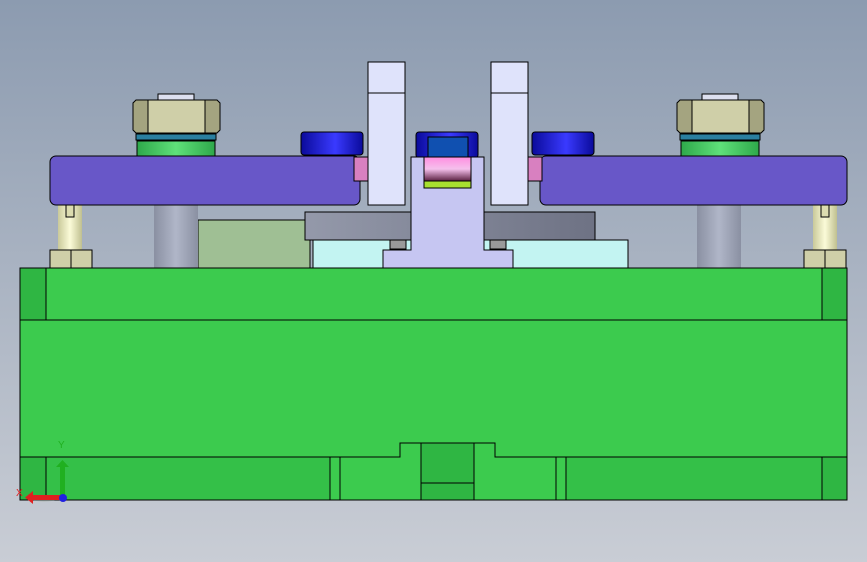 Image resolution: width=867 pixels, height=562 pixels. I want to click on hex-nut-left, so click(176, 125).